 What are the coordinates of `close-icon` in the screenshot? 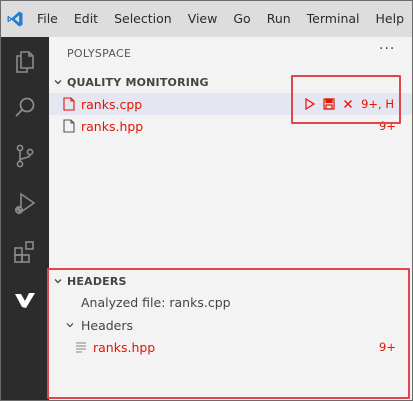 It's located at (348, 104).